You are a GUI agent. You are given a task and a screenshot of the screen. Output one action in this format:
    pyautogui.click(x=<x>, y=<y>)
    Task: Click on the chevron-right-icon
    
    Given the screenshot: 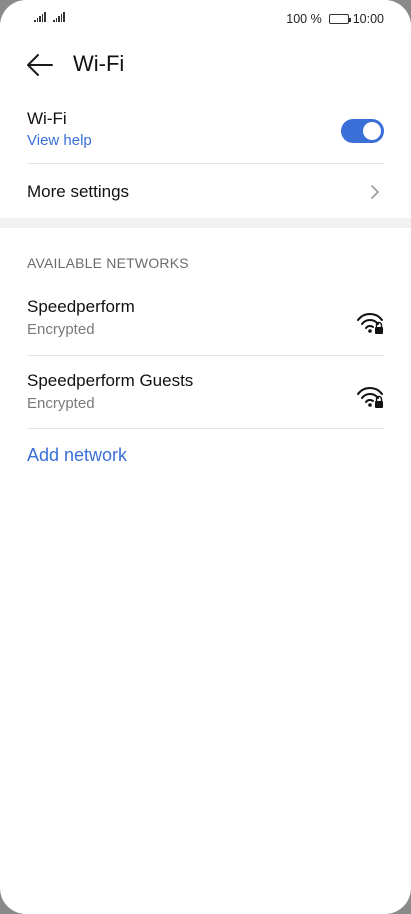 What is the action you would take?
    pyautogui.click(x=375, y=192)
    